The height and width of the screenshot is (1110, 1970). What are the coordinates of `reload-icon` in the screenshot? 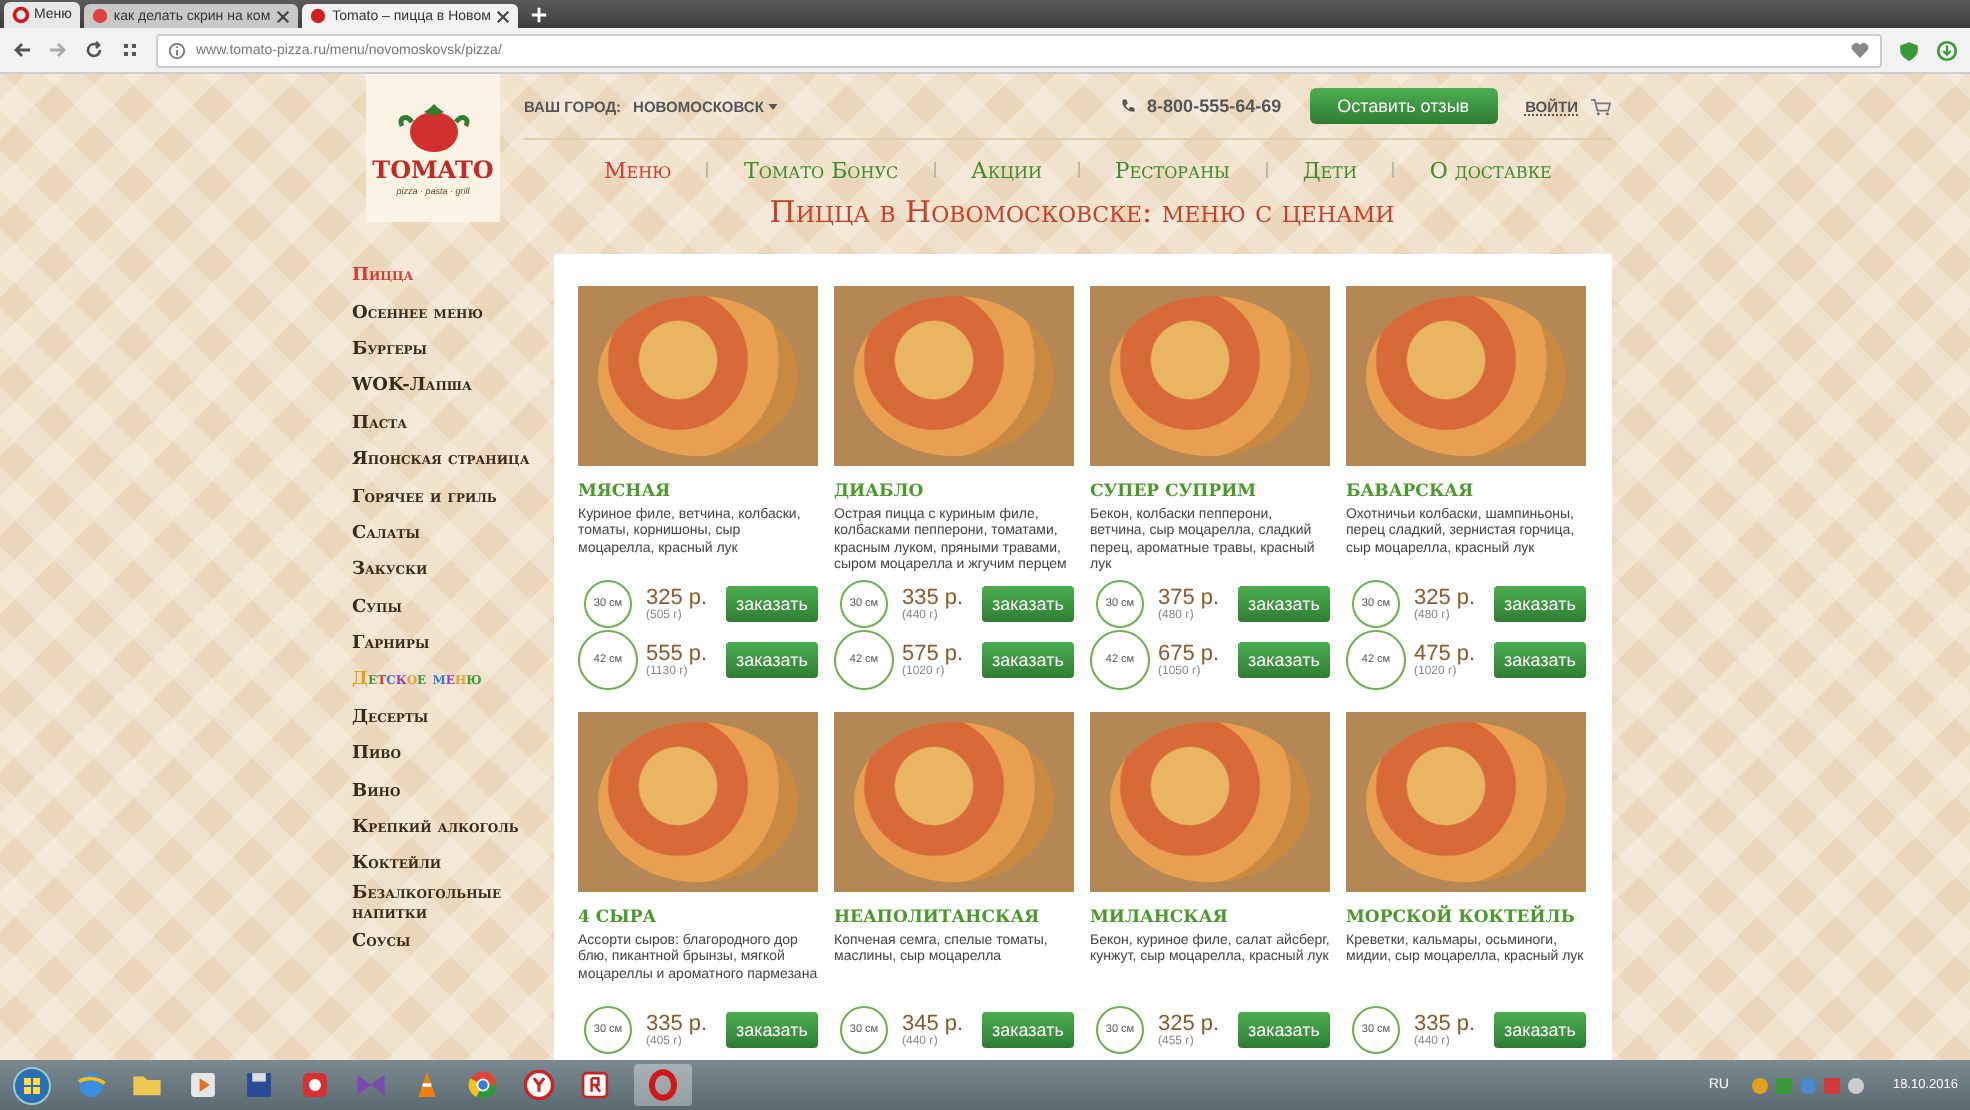 It's located at (94, 50).